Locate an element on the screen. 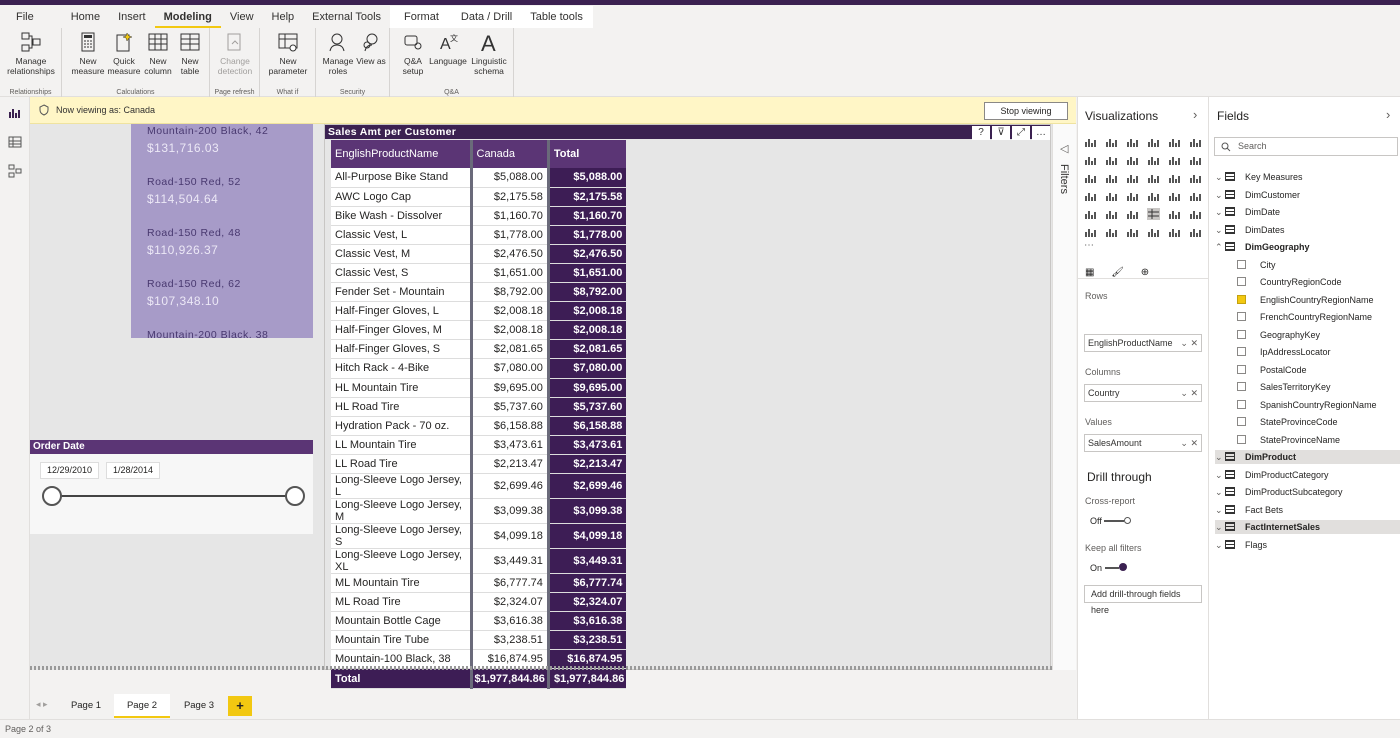 The height and width of the screenshot is (738, 1400). view-as-button: View as is located at coordinates (371, 48).